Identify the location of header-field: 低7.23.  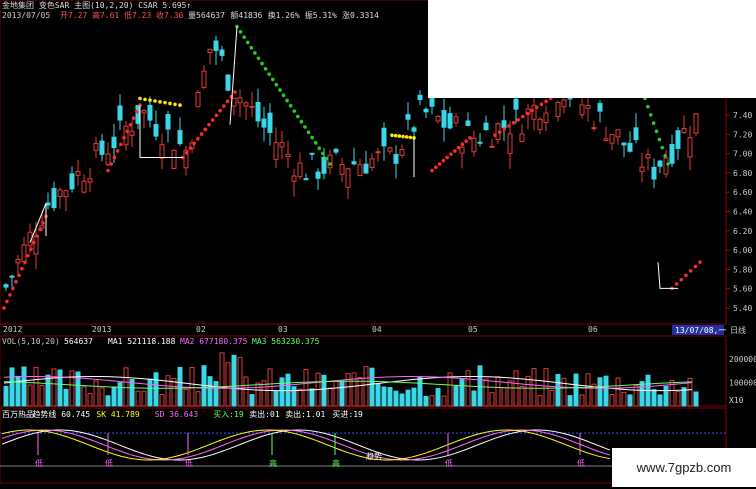
(137, 15).